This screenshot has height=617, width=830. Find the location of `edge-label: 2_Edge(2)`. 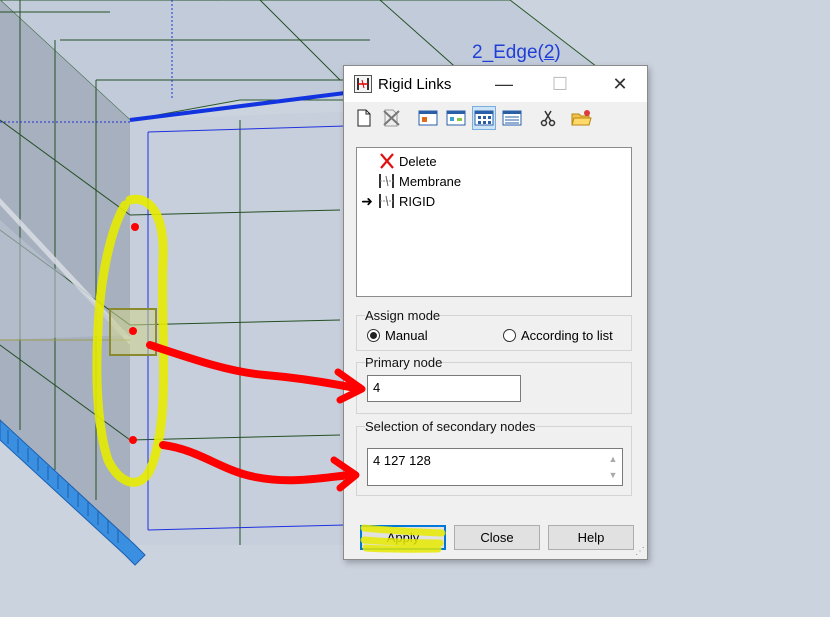

edge-label: 2_Edge(2) is located at coordinates (516, 53).